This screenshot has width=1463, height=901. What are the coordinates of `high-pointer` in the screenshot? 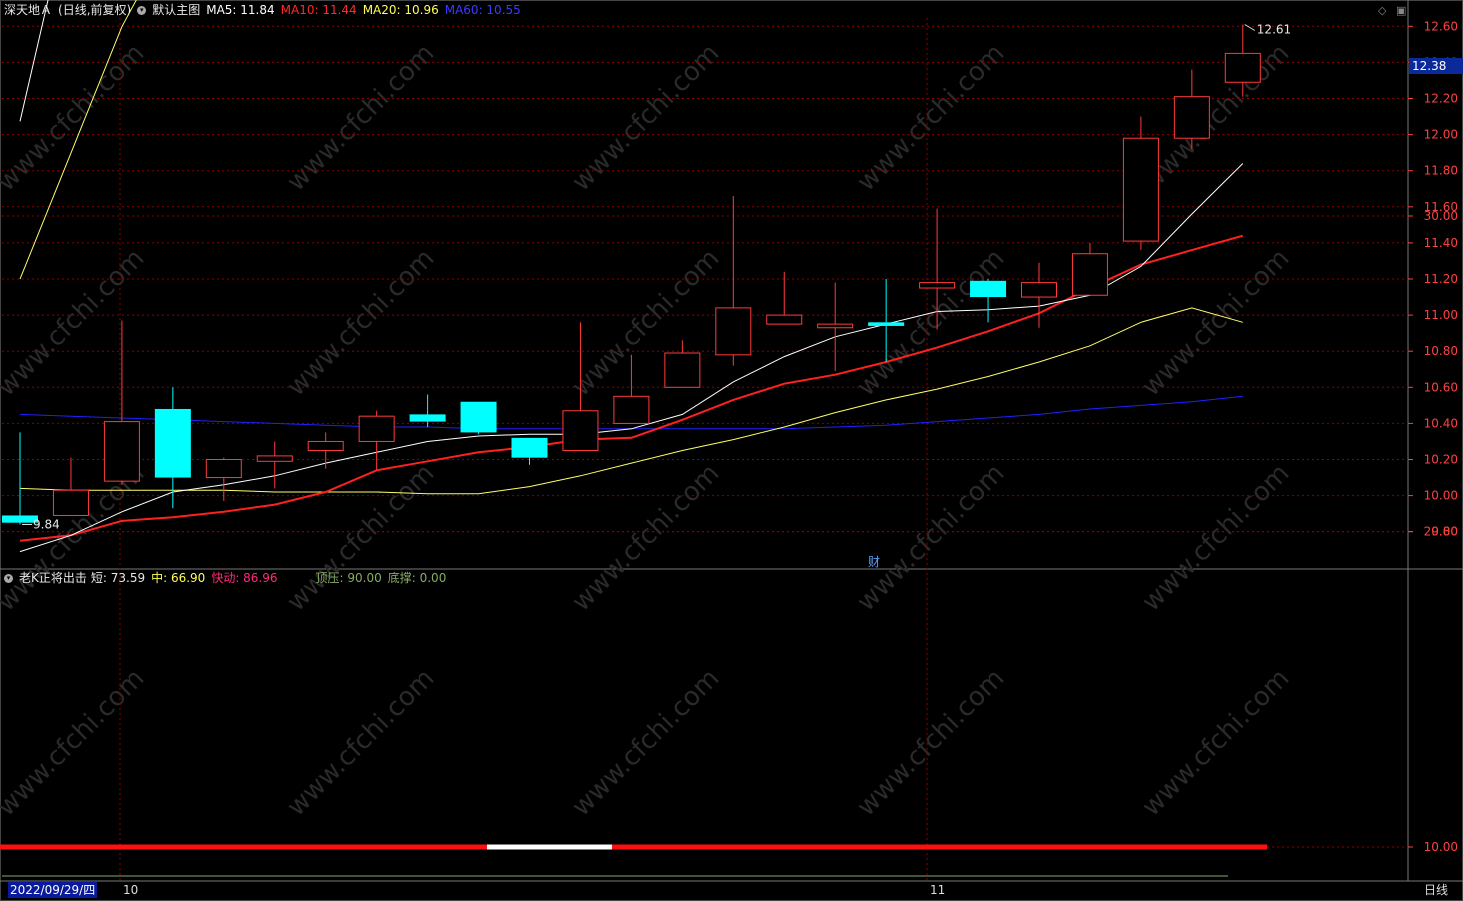 It's located at (1250, 27).